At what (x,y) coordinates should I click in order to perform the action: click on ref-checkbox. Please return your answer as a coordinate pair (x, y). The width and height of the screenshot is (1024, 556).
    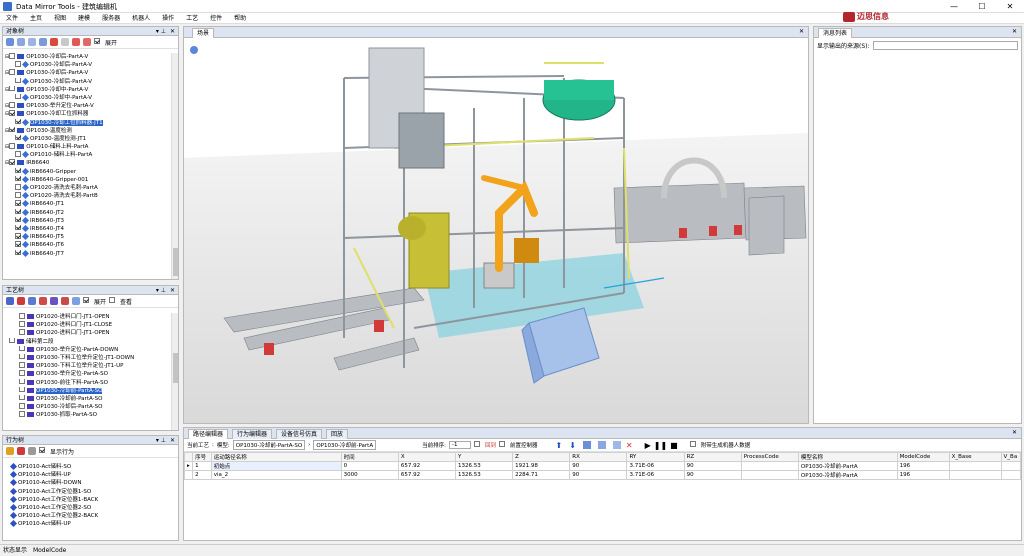
    Looking at the image, I should click on (476, 444).